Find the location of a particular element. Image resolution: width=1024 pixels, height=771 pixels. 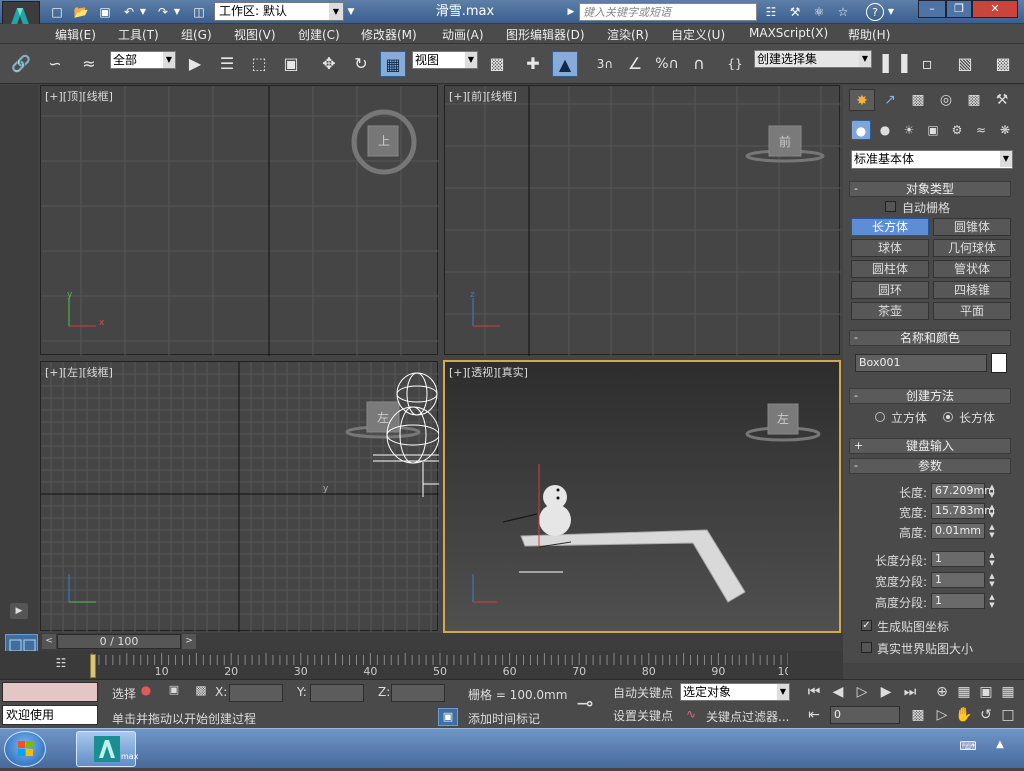

add-time-tag-icon: ▣ is located at coordinates (448, 717).